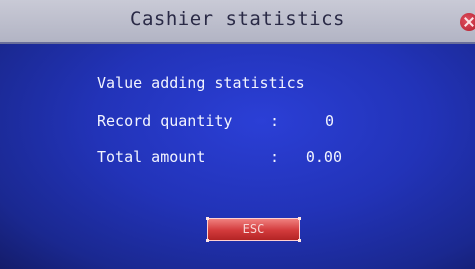 The width and height of the screenshot is (475, 269). I want to click on esc-button: ESC, so click(253, 229).